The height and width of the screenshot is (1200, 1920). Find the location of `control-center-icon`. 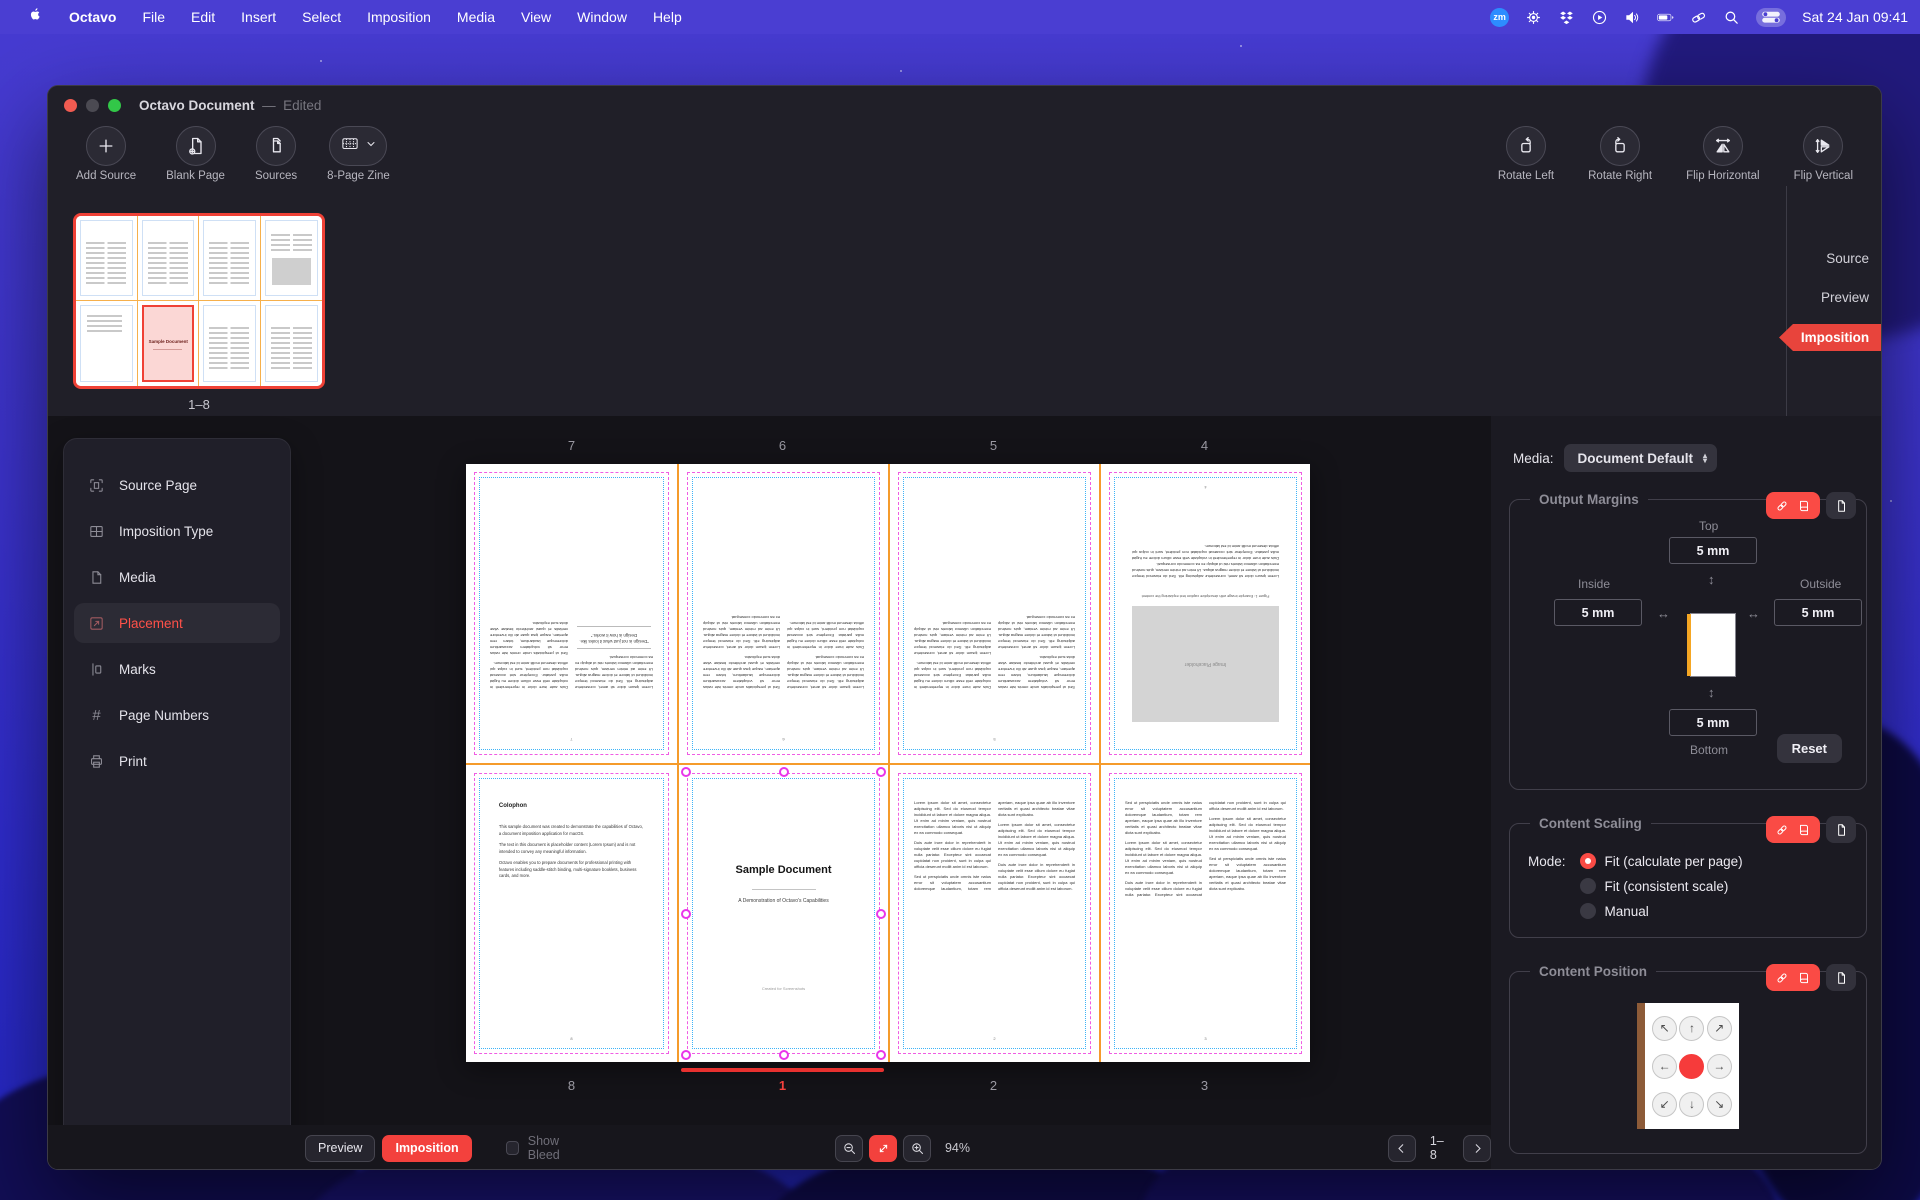

control-center-icon is located at coordinates (1771, 17).